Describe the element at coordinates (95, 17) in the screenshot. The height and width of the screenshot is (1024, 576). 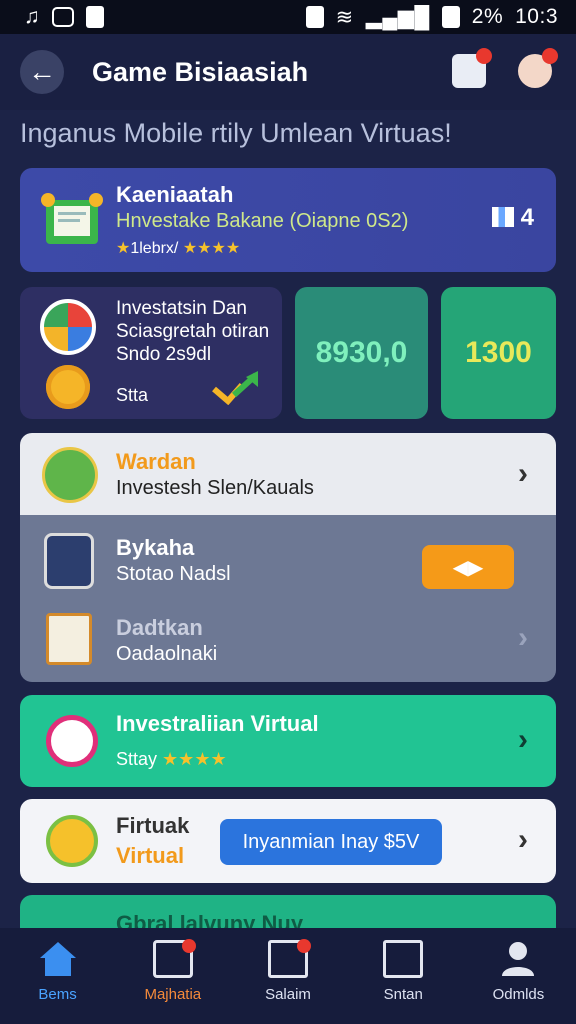
I see `app-notification-icon` at that location.